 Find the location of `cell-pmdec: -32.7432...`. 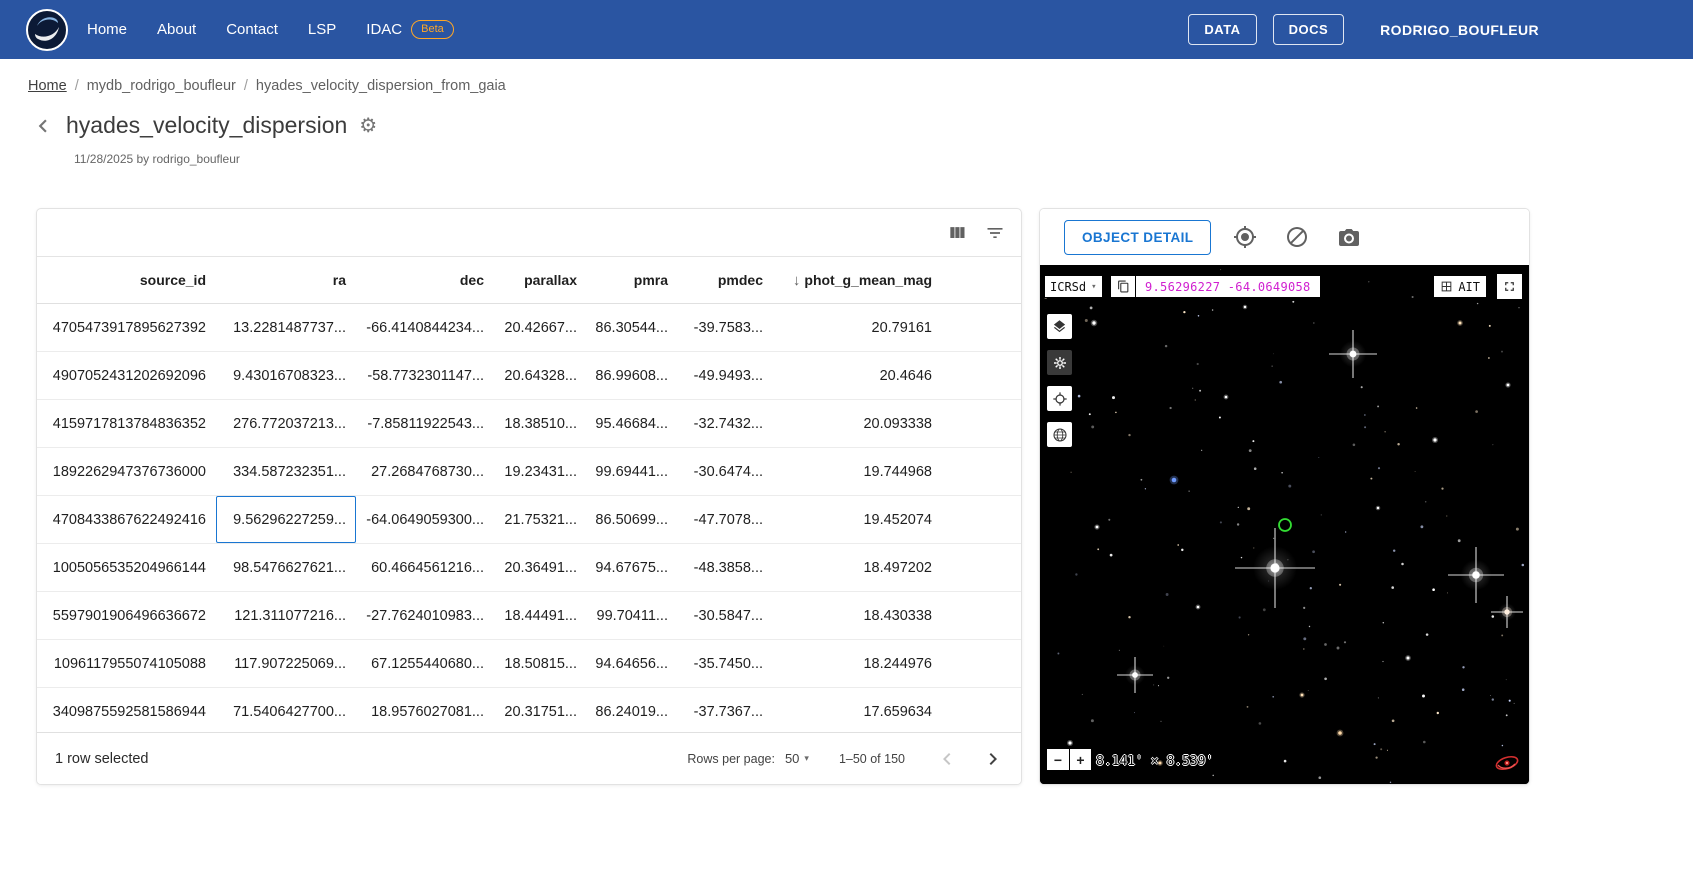

cell-pmdec: -32.7432... is located at coordinates (725, 423).